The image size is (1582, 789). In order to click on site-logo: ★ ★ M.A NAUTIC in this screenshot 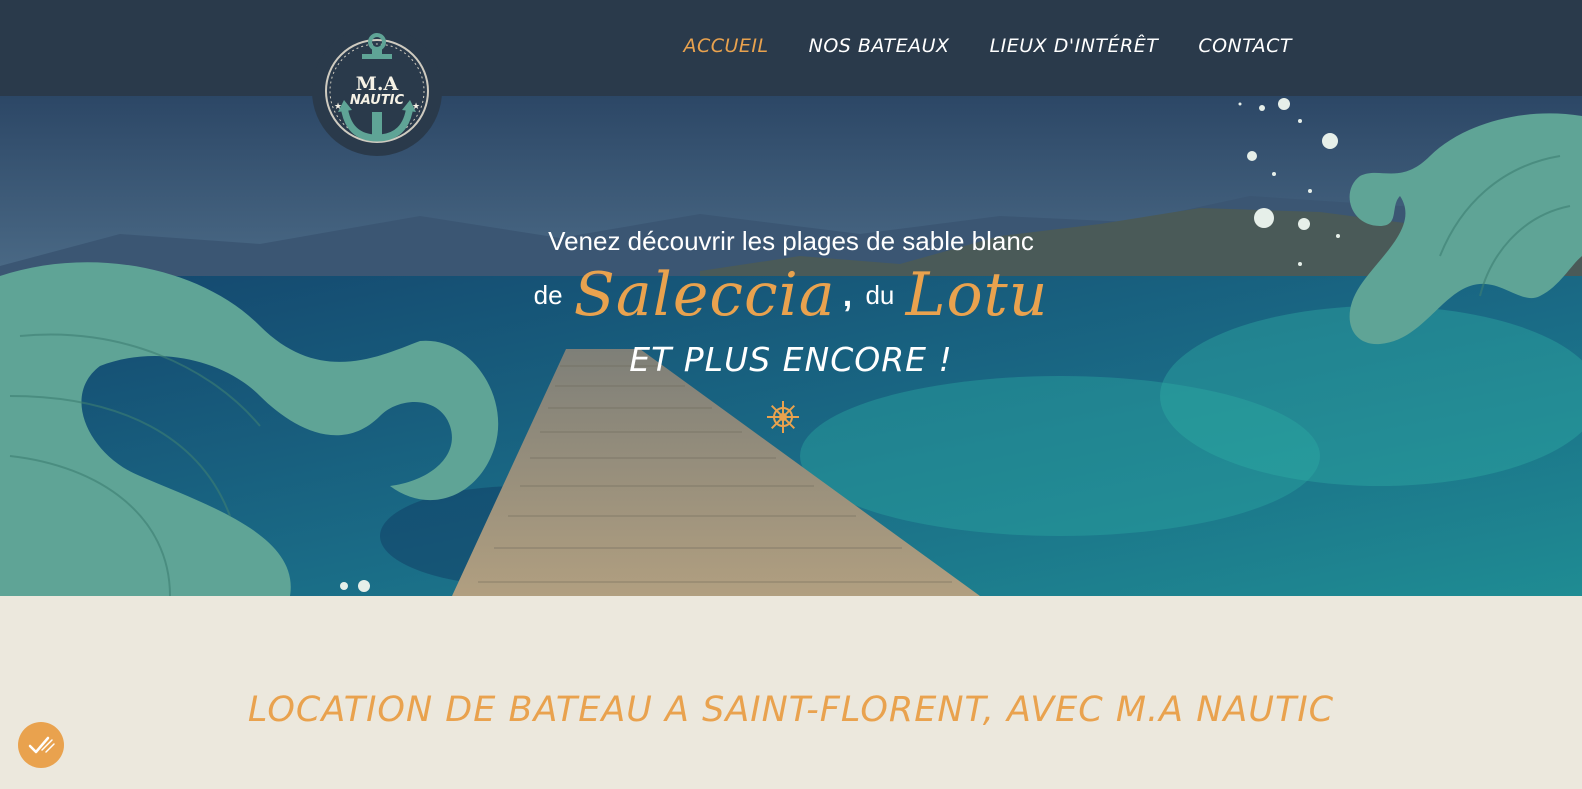, I will do `click(377, 91)`.